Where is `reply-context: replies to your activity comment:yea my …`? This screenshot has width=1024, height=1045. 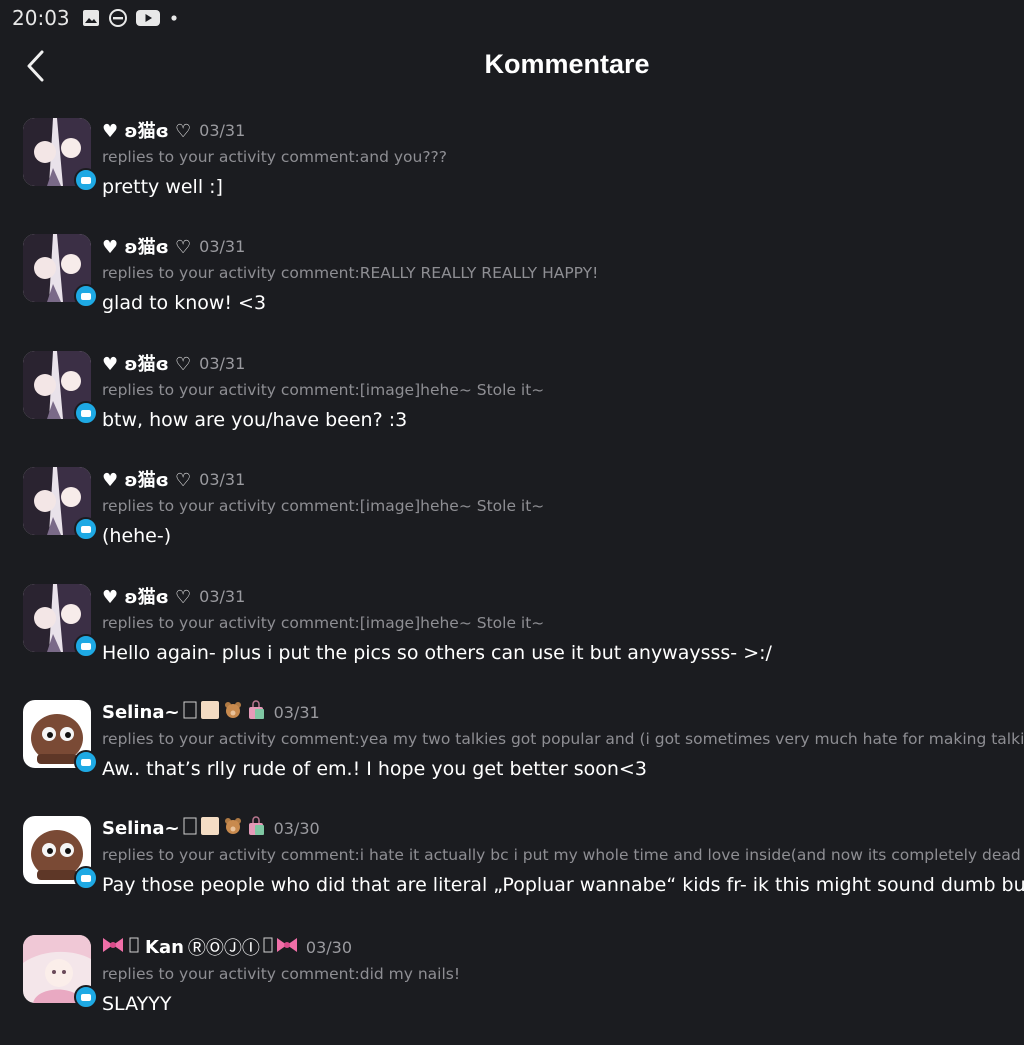
reply-context: replies to your activity comment:yea my … is located at coordinates (563, 739).